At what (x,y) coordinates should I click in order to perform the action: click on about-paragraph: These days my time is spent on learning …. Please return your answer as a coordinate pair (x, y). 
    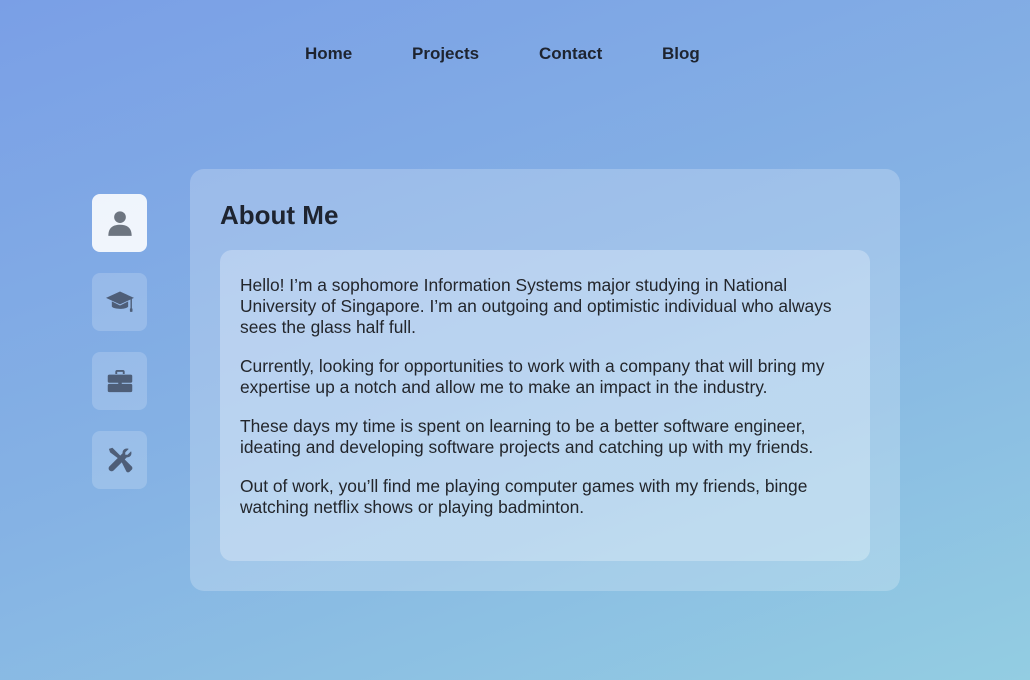
    Looking at the image, I should click on (527, 436).